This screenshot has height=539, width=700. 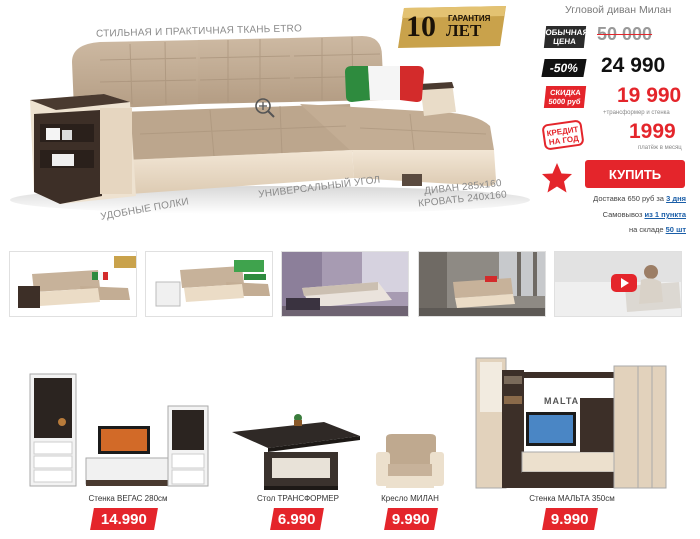 I want to click on percent-badge: -50%, so click(x=564, y=68).